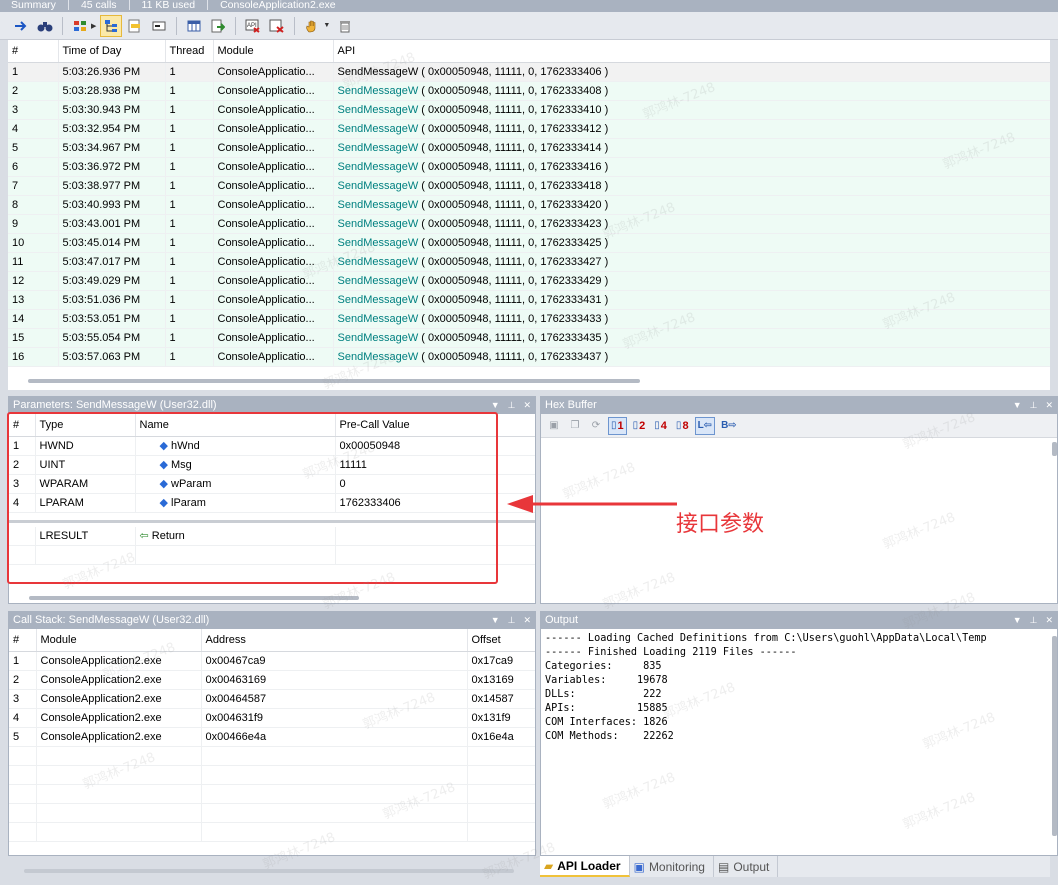 The height and width of the screenshot is (885, 1058). What do you see at coordinates (513, 223) in the screenshot?
I see `api-args: ( 0x00050948, 11111, 0, 1762333423 )` at bounding box center [513, 223].